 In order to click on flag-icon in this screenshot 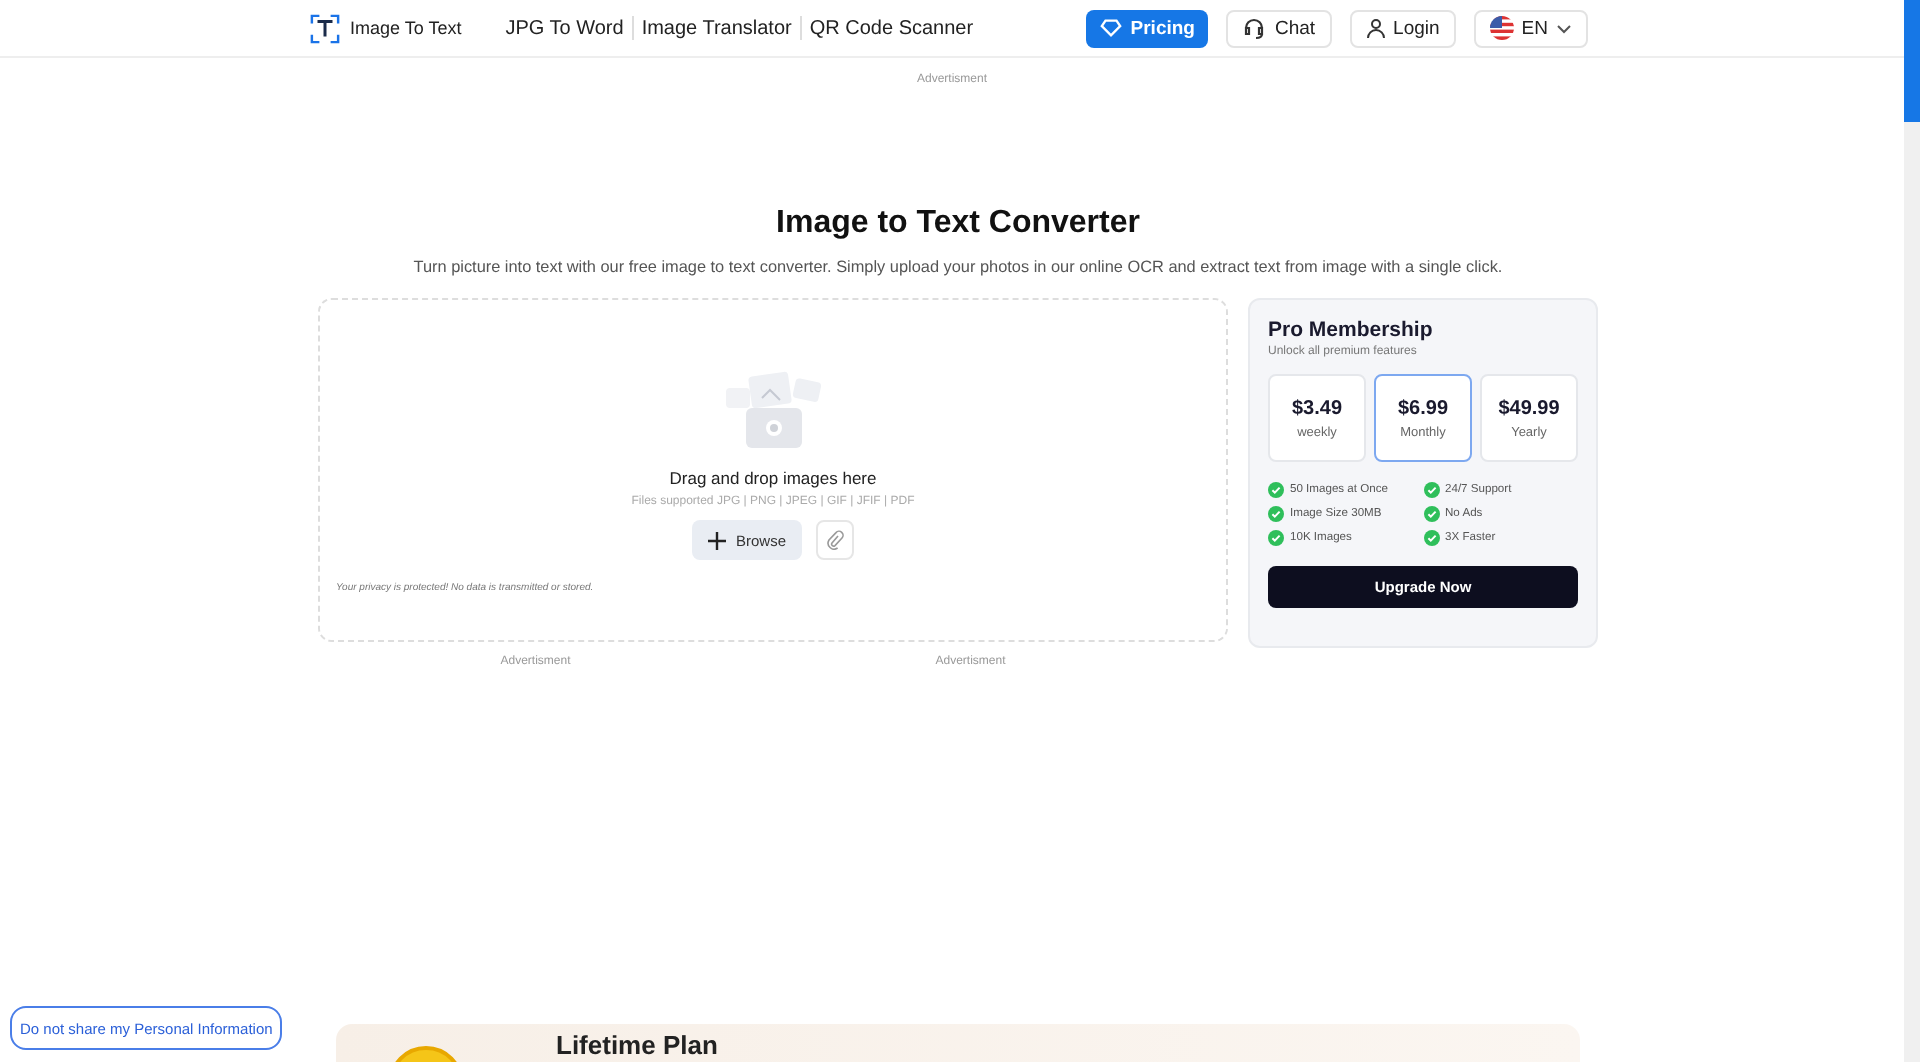, I will do `click(1501, 28)`.